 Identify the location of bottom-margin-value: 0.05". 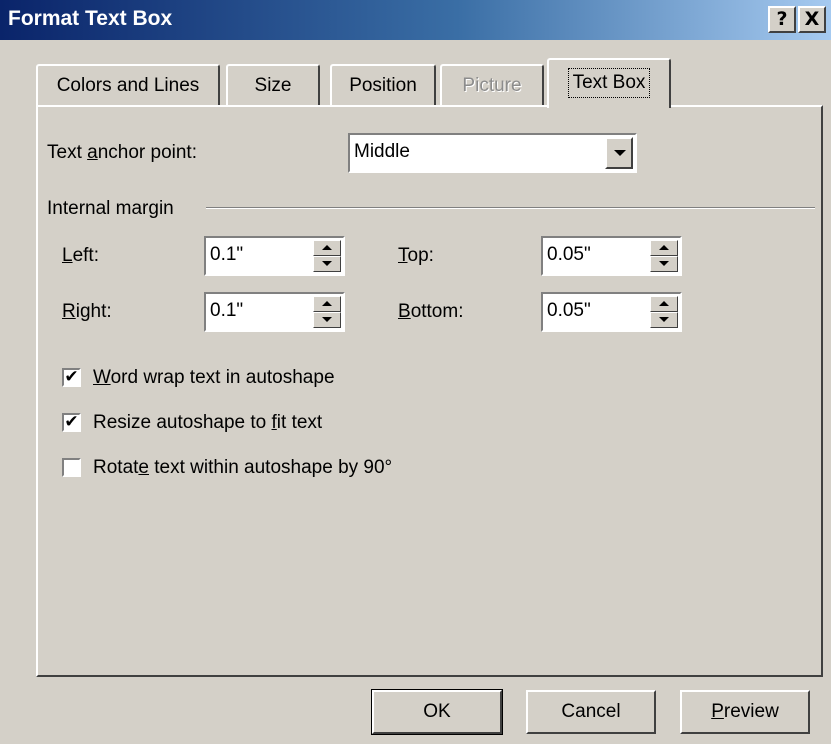
(569, 310).